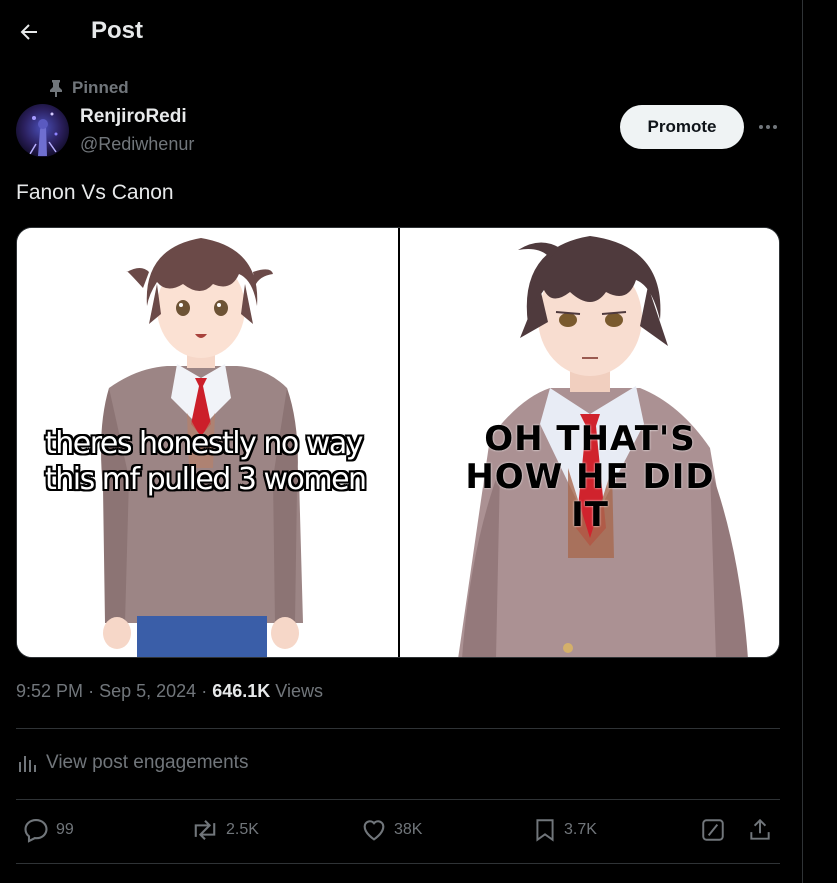 This screenshot has width=837, height=883. Describe the element at coordinates (242, 829) in the screenshot. I see `repost-count: 2.5K` at that location.